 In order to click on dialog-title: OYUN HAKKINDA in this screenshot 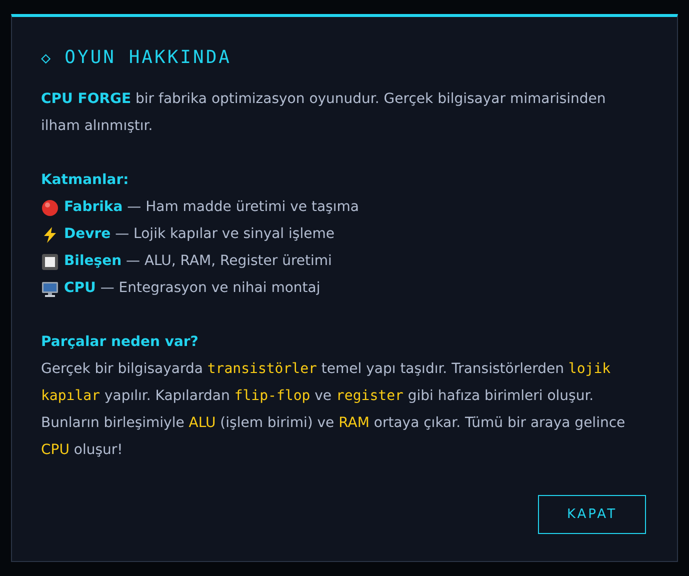, I will do `click(148, 57)`.